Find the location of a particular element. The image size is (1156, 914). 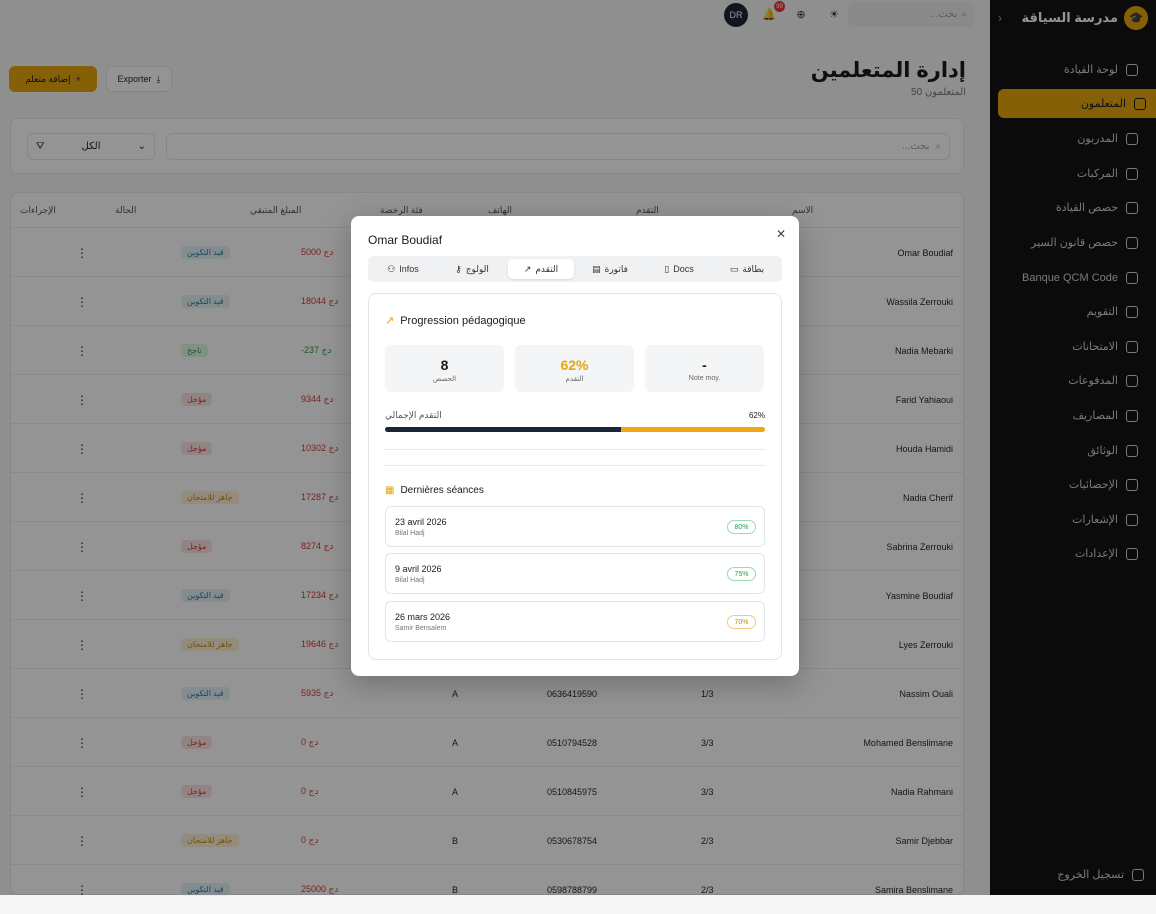

tab-card-label: بطاقة is located at coordinates (753, 268).